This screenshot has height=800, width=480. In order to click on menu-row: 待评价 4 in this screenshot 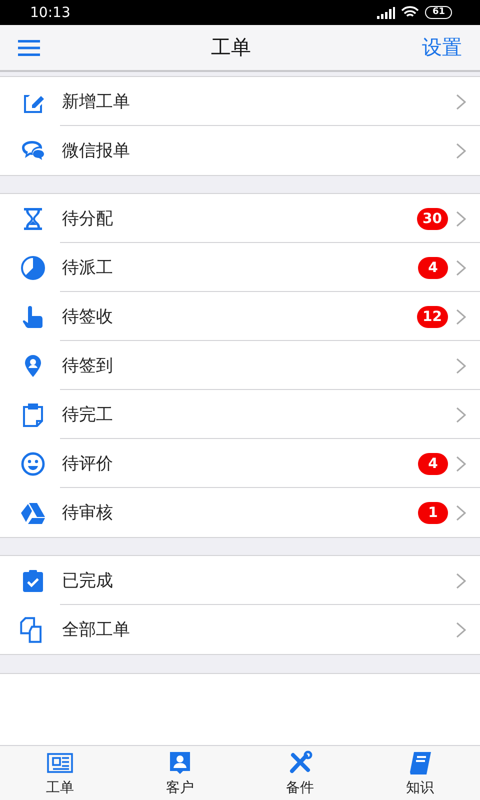, I will do `click(240, 463)`.